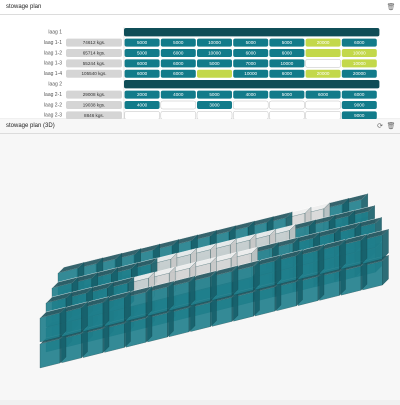 Image resolution: width=400 pixels, height=405 pixels. What do you see at coordinates (94, 42) in the screenshot?
I see `row-weight: 74612 kgs.` at bounding box center [94, 42].